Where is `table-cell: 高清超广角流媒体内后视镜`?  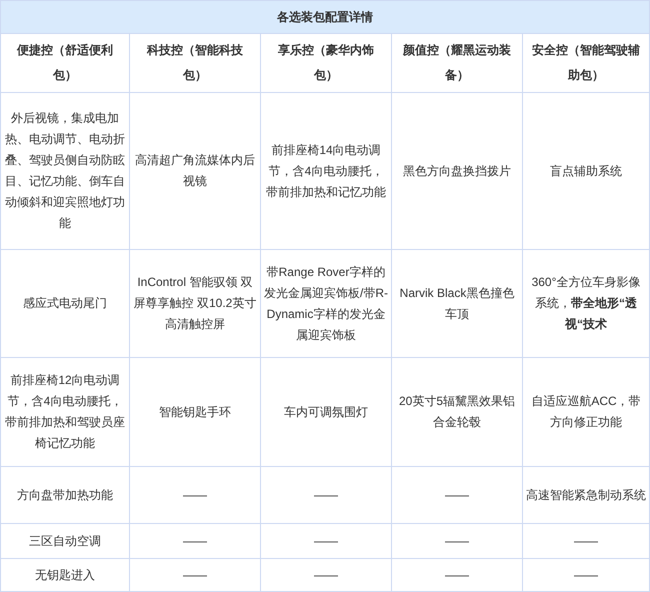 table-cell: 高清超广角流媒体内后视镜 is located at coordinates (195, 171).